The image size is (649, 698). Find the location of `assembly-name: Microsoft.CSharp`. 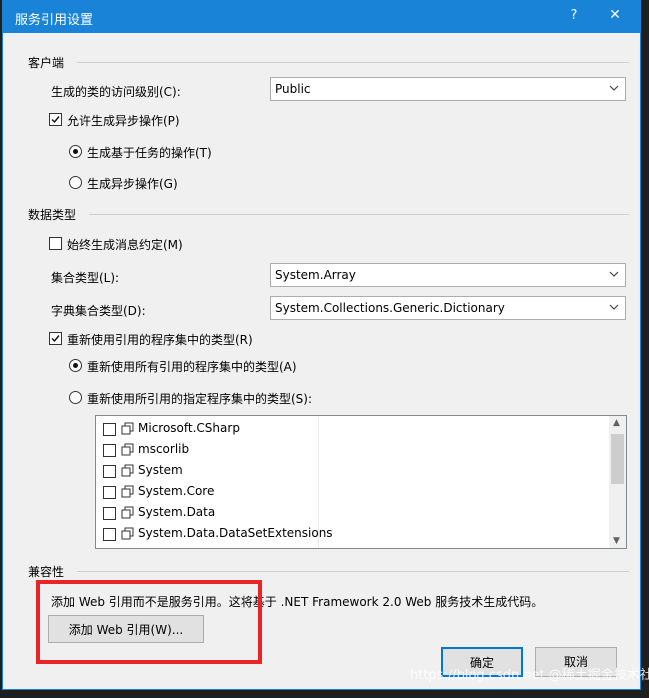

assembly-name: Microsoft.CSharp is located at coordinates (189, 428).